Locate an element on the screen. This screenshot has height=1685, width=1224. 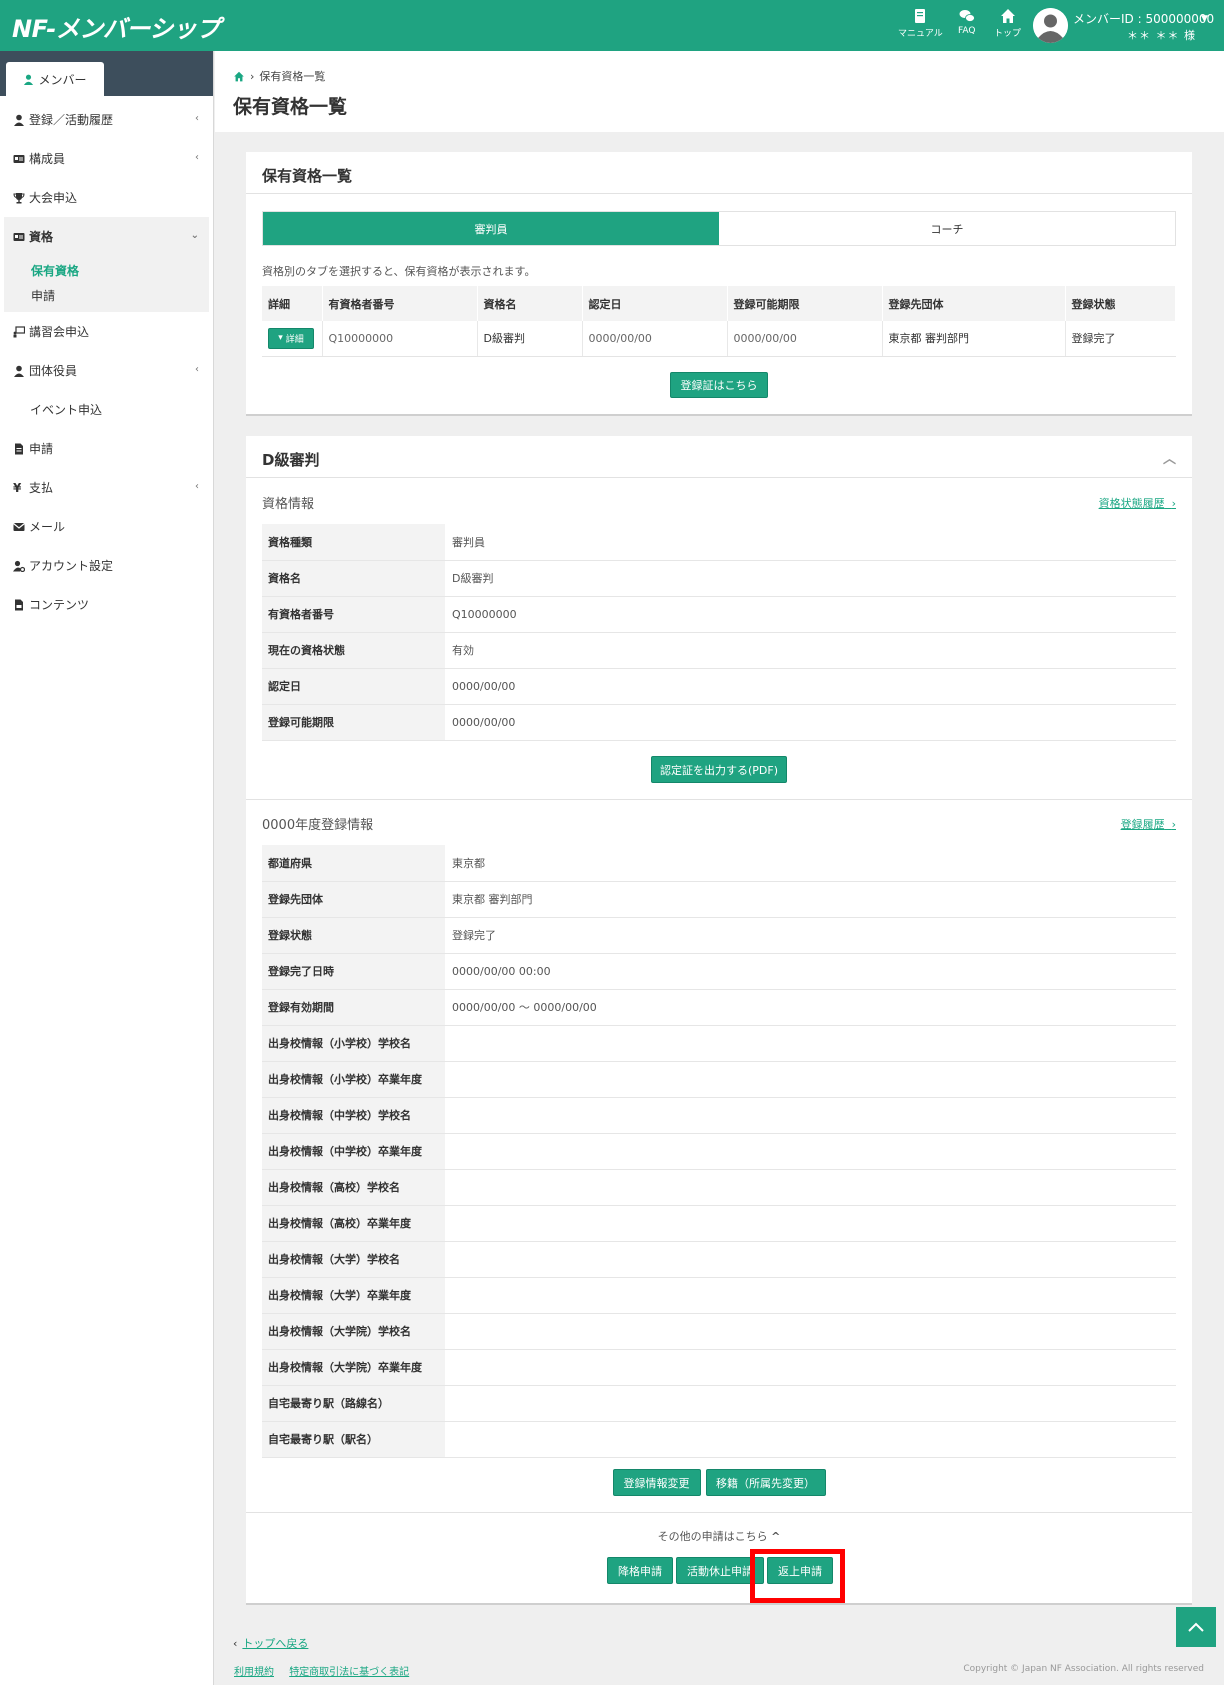
info-row: 登録状態 登録完了 is located at coordinates (719, 935).